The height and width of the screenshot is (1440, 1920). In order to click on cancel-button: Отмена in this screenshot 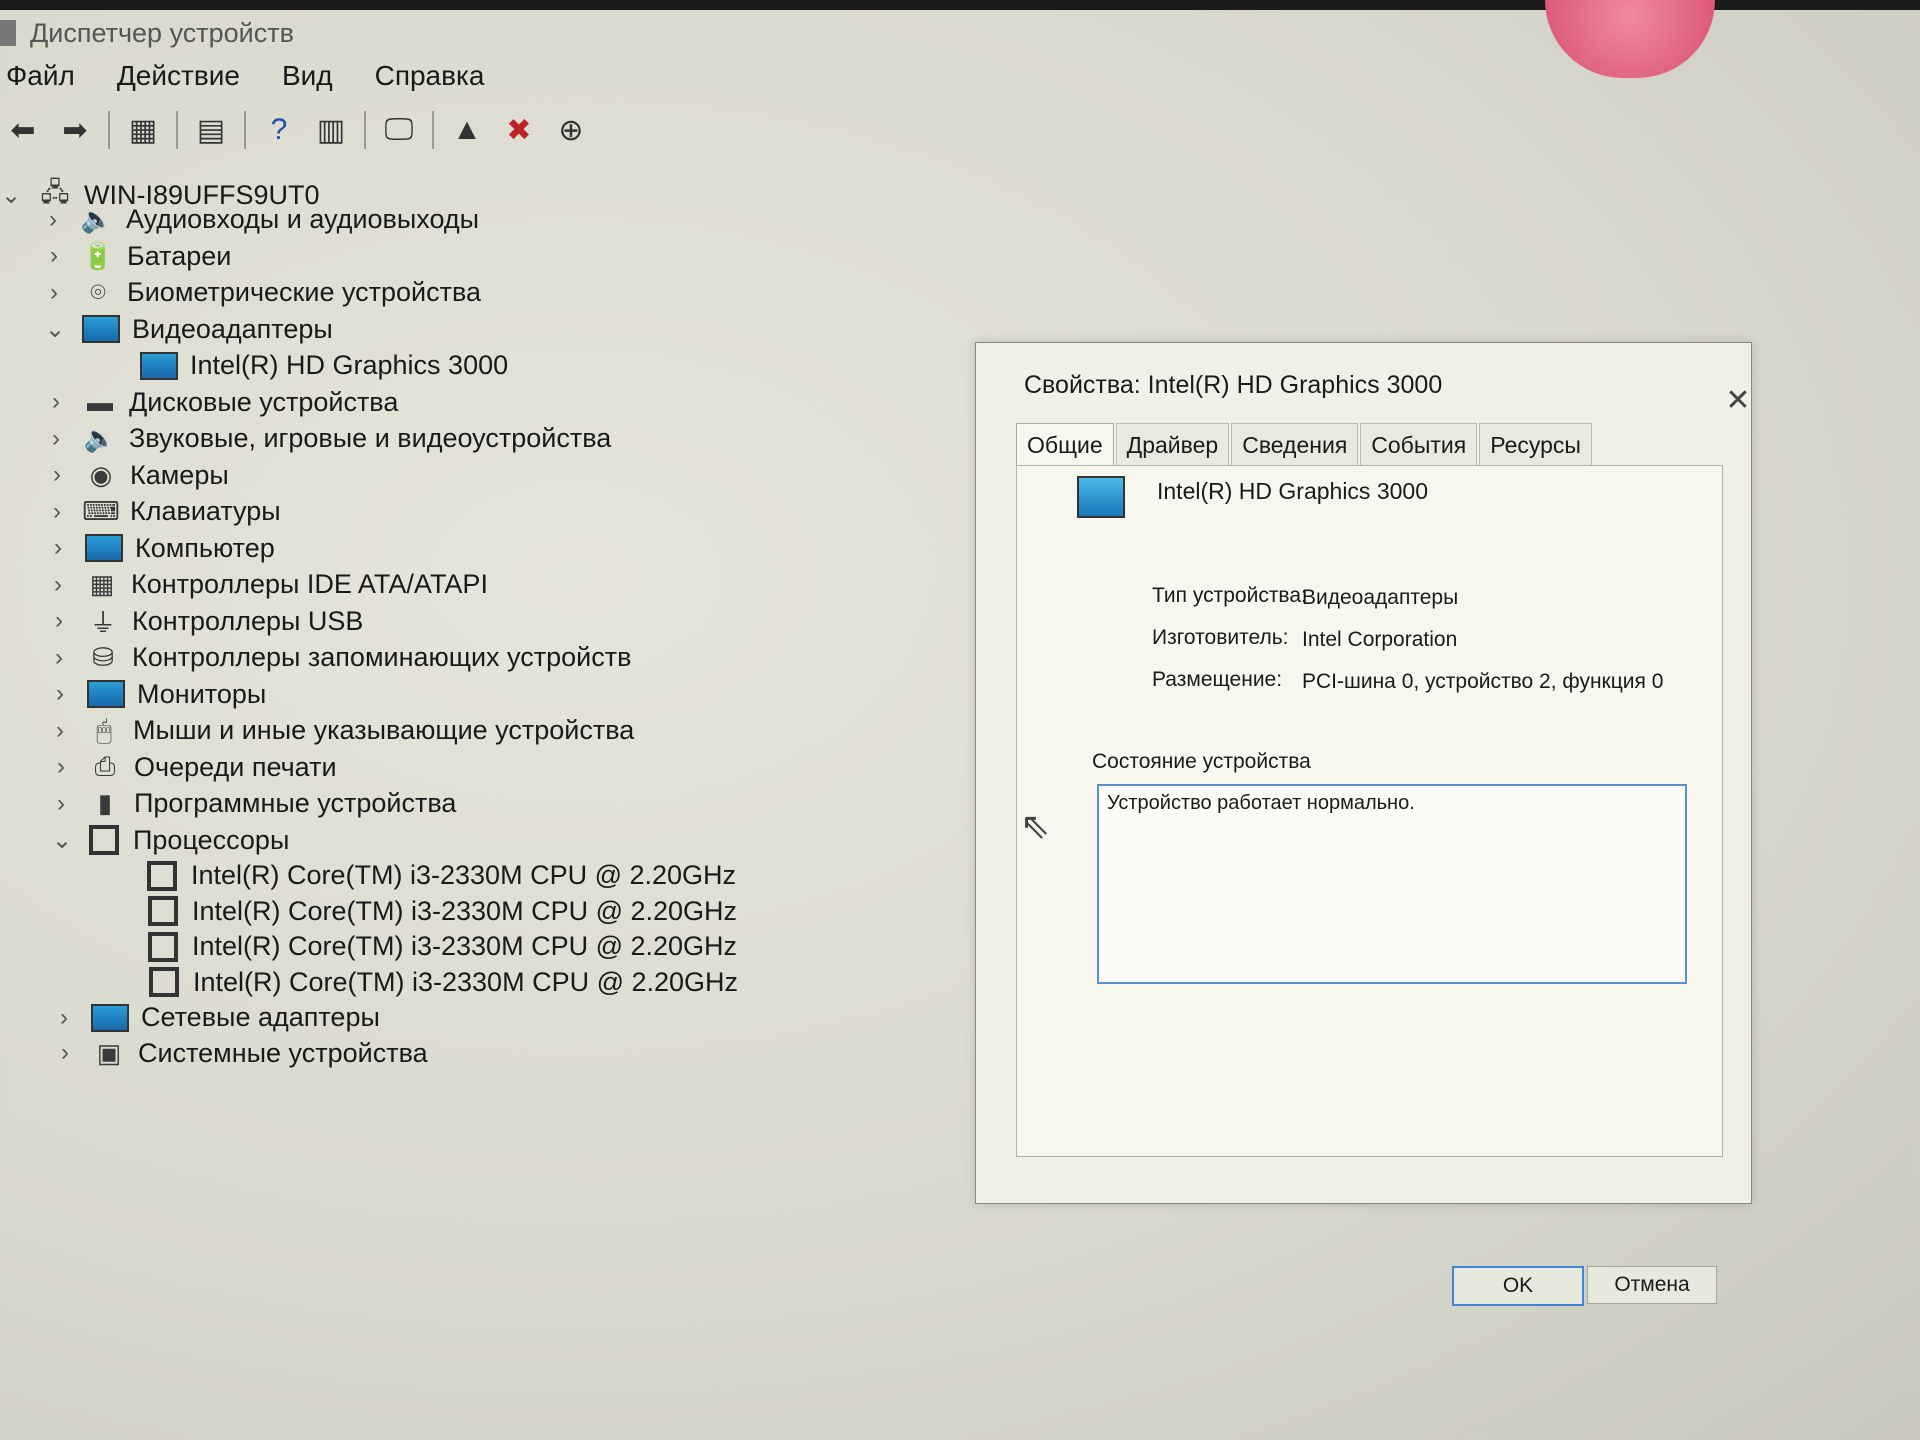, I will do `click(1652, 1285)`.